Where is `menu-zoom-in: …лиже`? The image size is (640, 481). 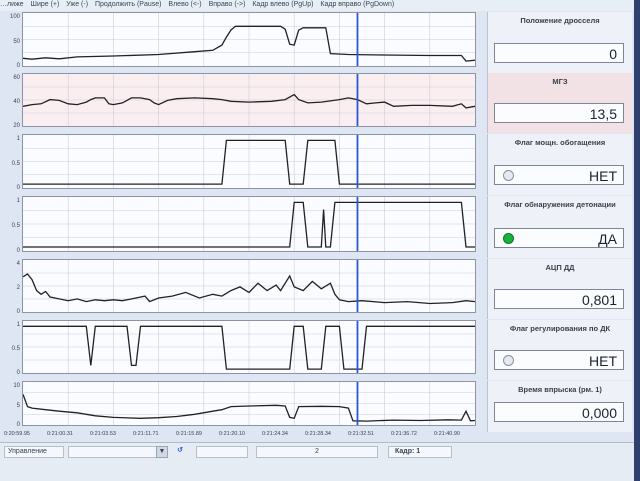 menu-zoom-in: …лиже is located at coordinates (12, 4).